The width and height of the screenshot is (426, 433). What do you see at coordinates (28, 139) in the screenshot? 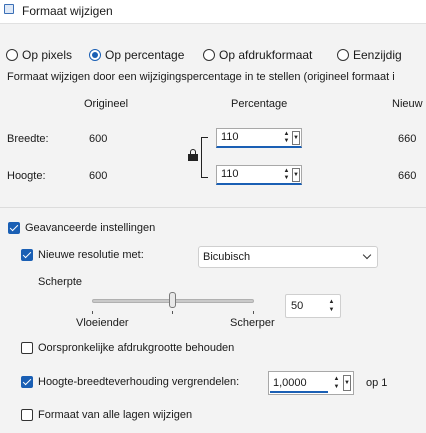
I see `width-label: Breedte:` at bounding box center [28, 139].